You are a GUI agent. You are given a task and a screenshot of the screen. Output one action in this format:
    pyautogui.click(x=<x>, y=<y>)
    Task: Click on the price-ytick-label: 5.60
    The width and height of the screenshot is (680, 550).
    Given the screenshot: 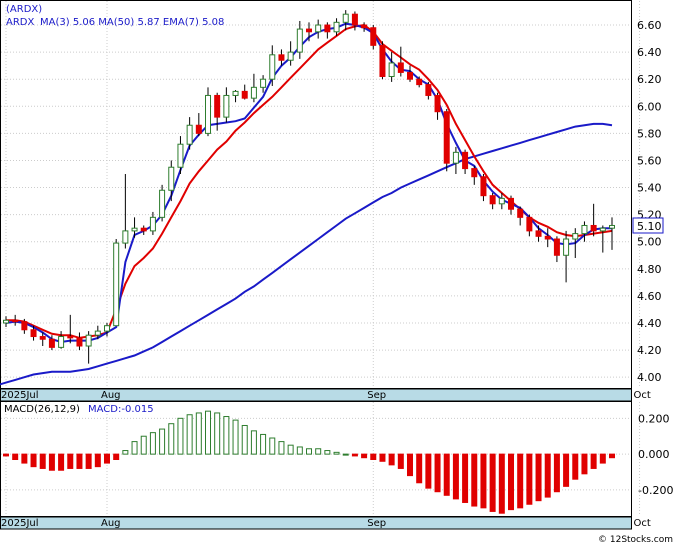 What is the action you would take?
    pyautogui.click(x=649, y=160)
    